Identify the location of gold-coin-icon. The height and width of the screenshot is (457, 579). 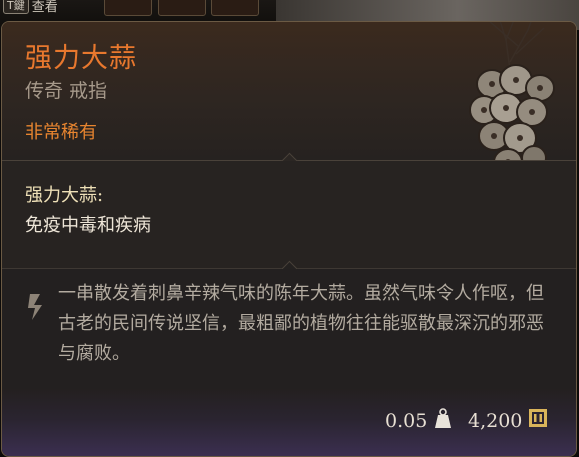
(538, 418).